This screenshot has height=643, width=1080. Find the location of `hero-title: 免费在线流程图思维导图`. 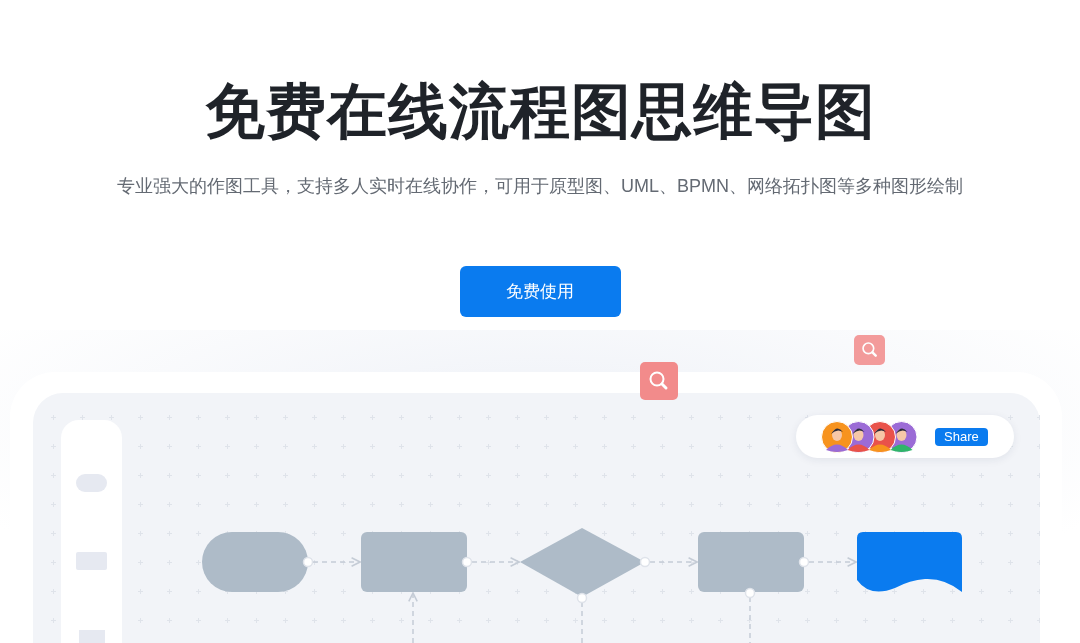

hero-title: 免费在线流程图思维导图 is located at coordinates (540, 112).